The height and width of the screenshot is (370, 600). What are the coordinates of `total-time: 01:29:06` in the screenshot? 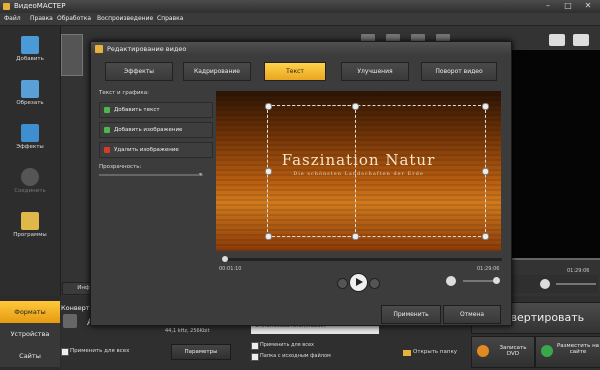 It's located at (488, 269).